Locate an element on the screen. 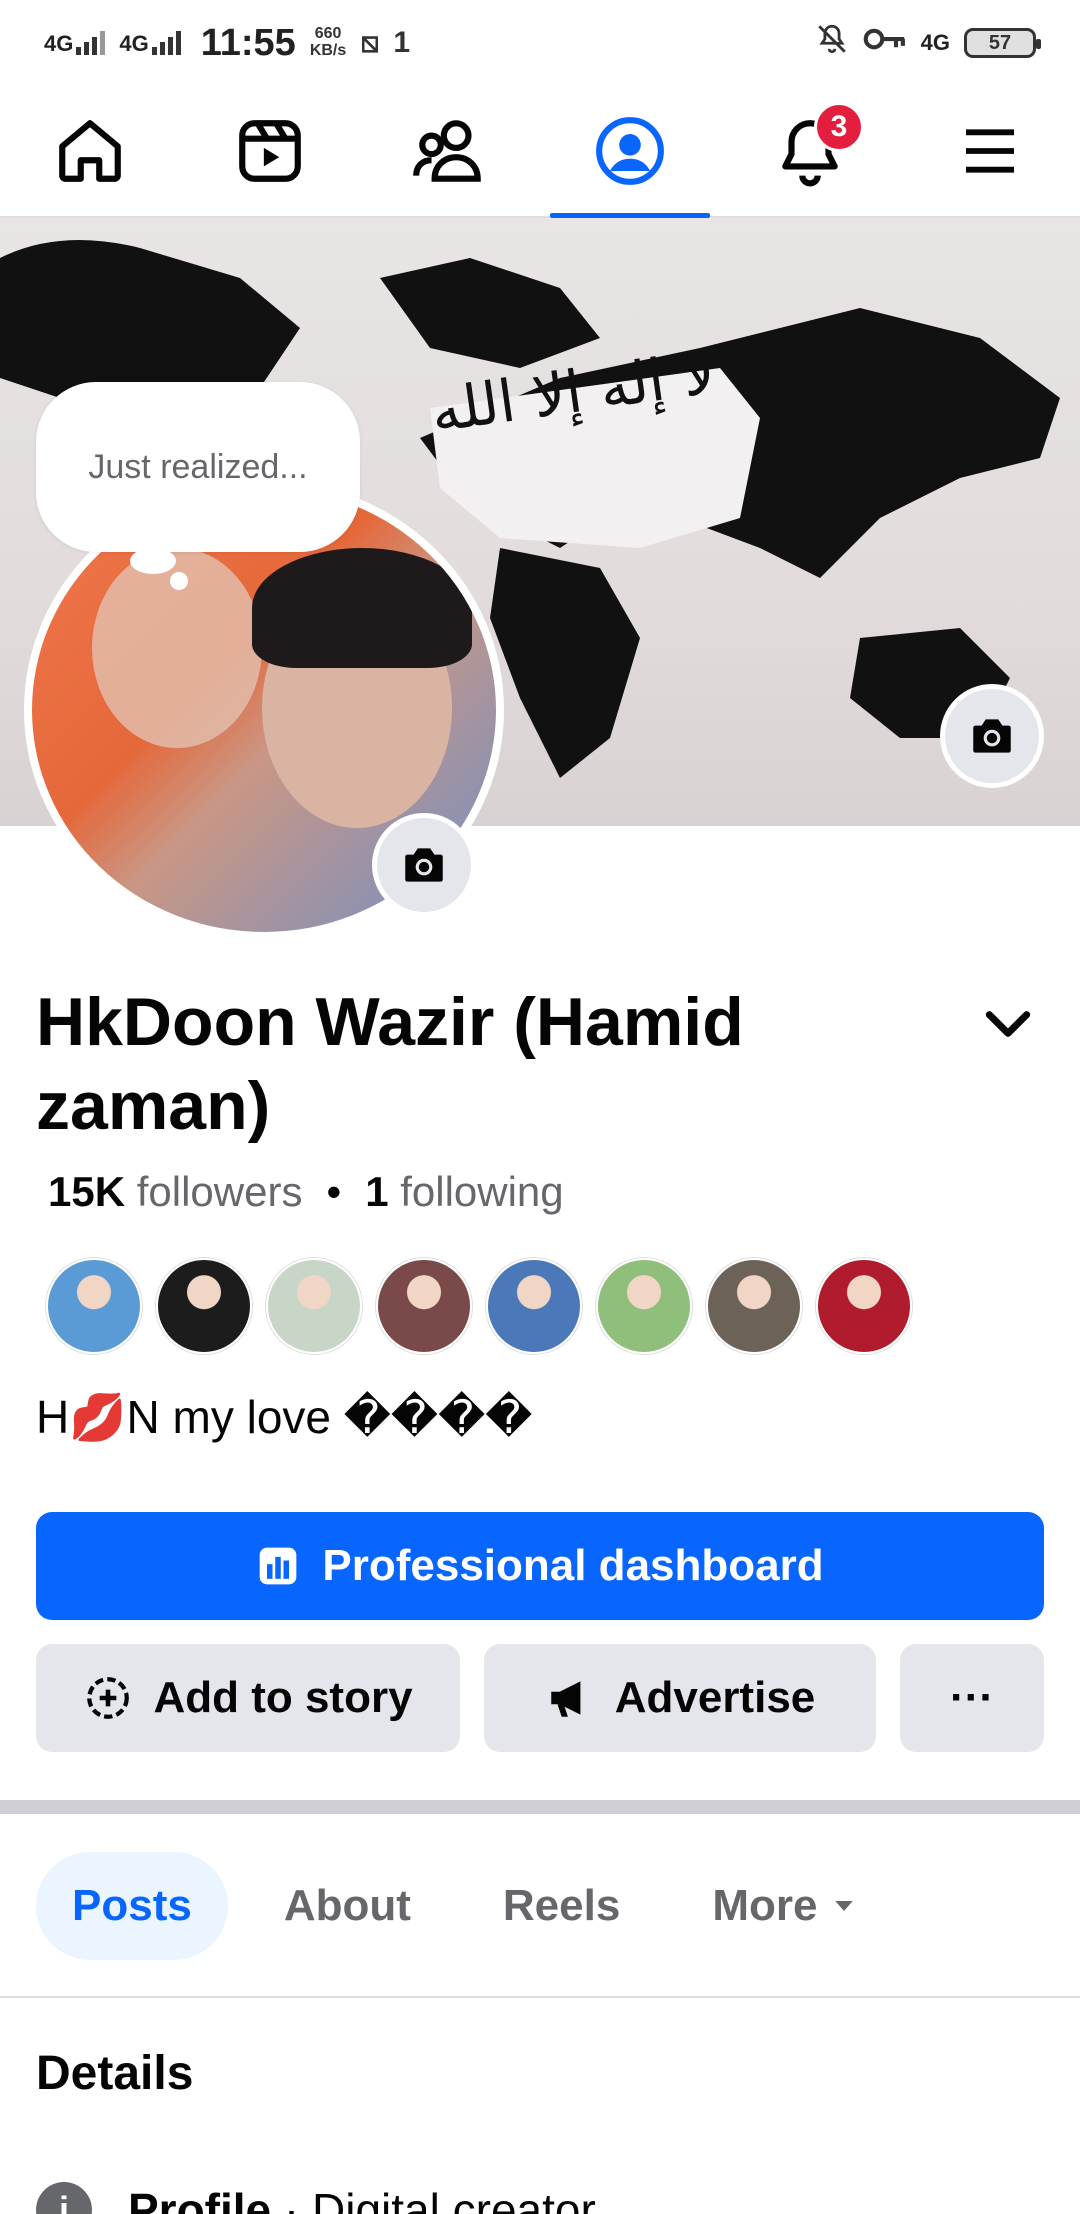 Image resolution: width=1080 pixels, height=2214 pixels. profile-tabs: Posts About Reels More is located at coordinates (465, 1906).